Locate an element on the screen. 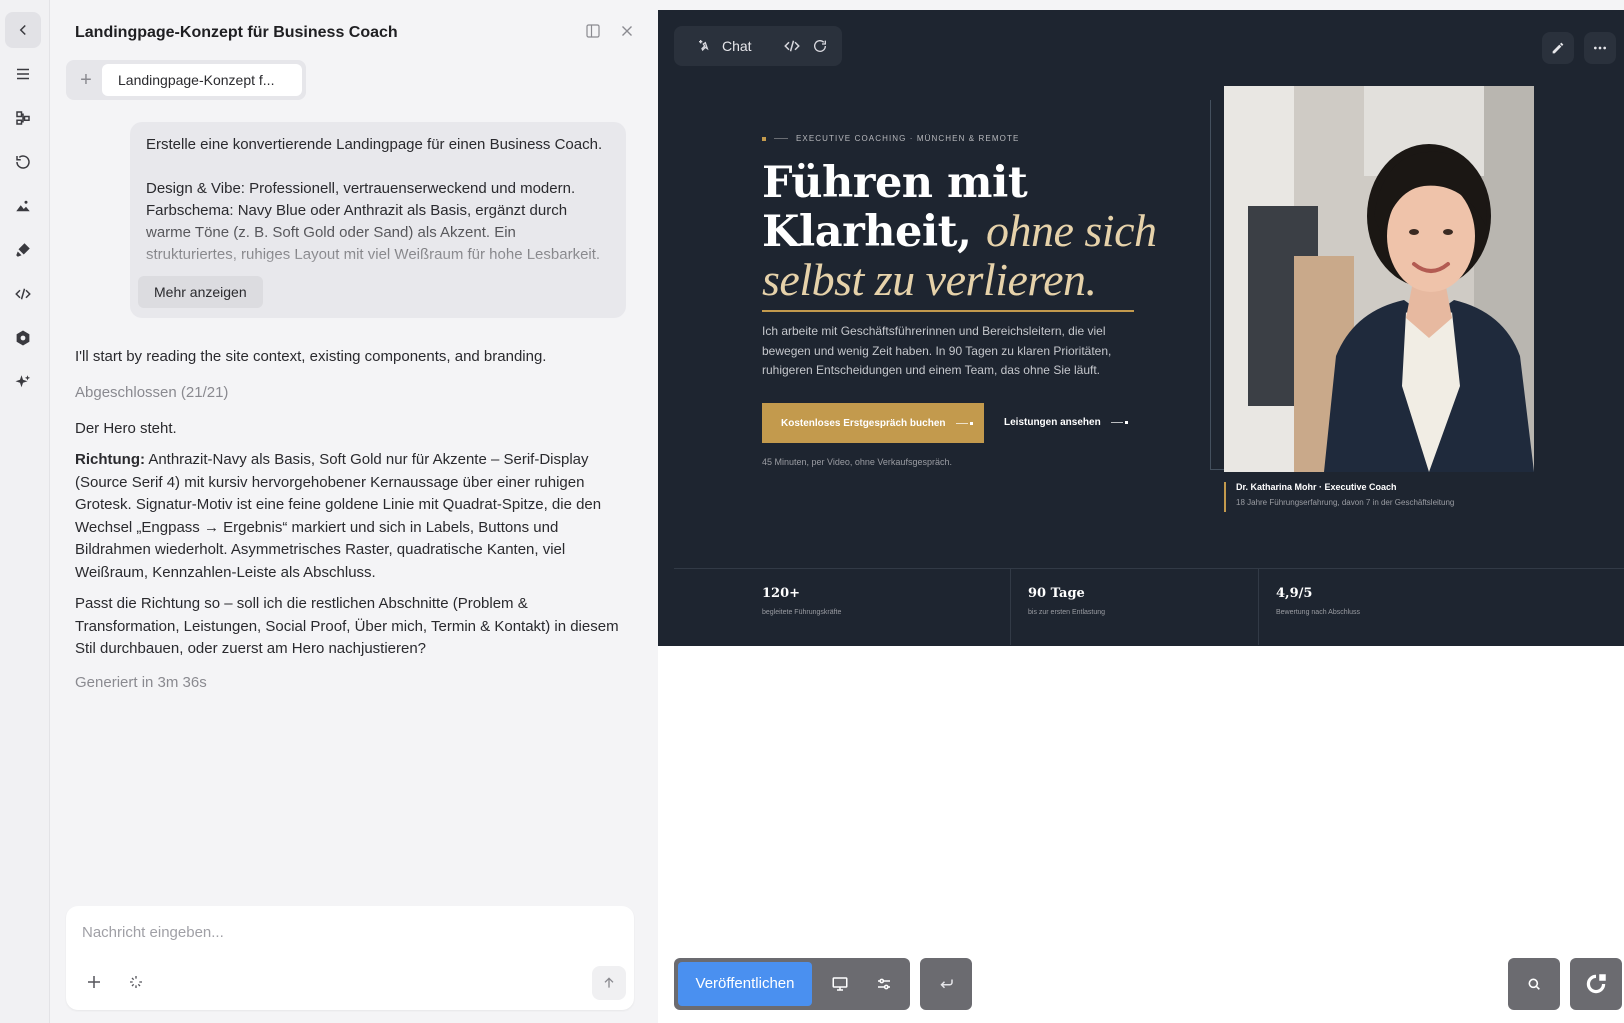 Image resolution: width=1624 pixels, height=1023 pixels. view-services-link: Leistungen ansehen is located at coordinates (1066, 422).